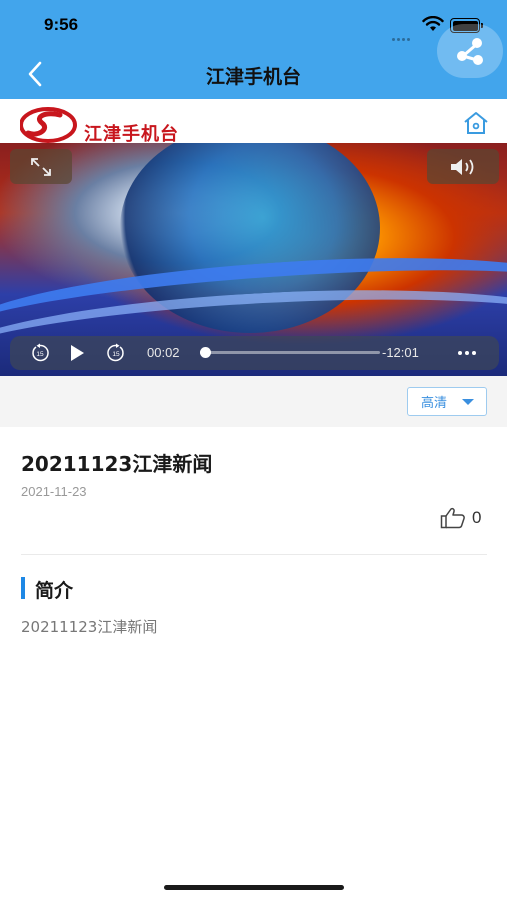 The height and width of the screenshot is (900, 507). Describe the element at coordinates (54, 591) in the screenshot. I see `intro-heading: 简介` at that location.